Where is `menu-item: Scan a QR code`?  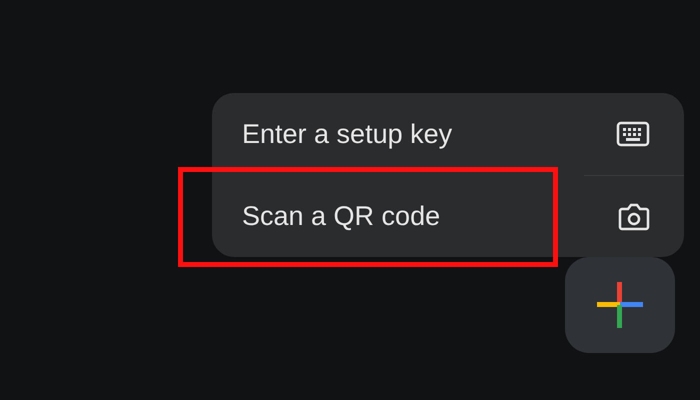
menu-item: Scan a QR code is located at coordinates (341, 216).